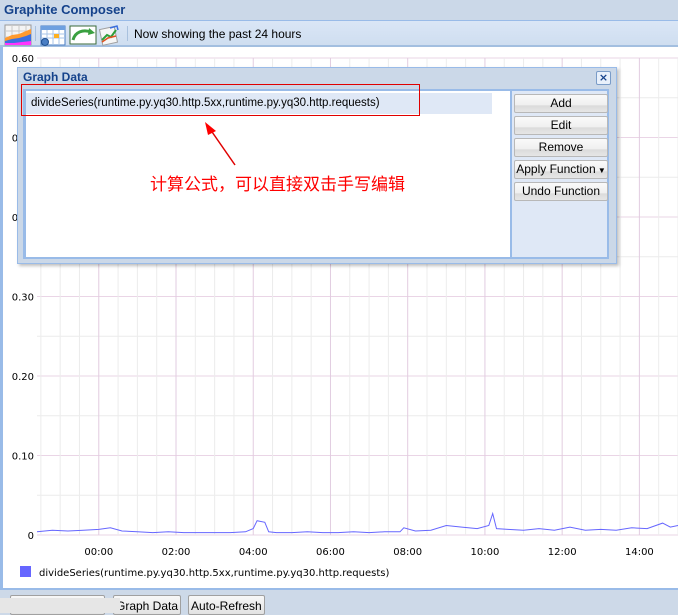  Describe the element at coordinates (31, 536) in the screenshot. I see `y-tick-label: 0` at that location.